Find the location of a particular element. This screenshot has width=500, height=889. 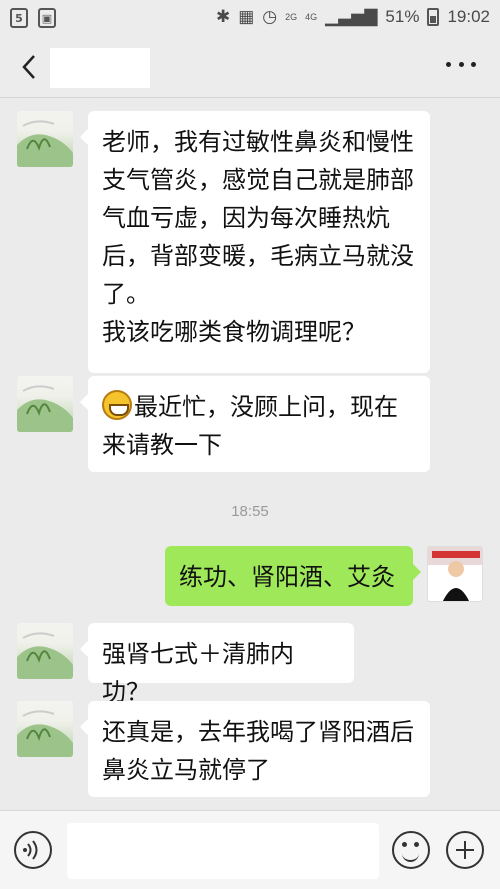

voice-icon is located at coordinates (30, 850).